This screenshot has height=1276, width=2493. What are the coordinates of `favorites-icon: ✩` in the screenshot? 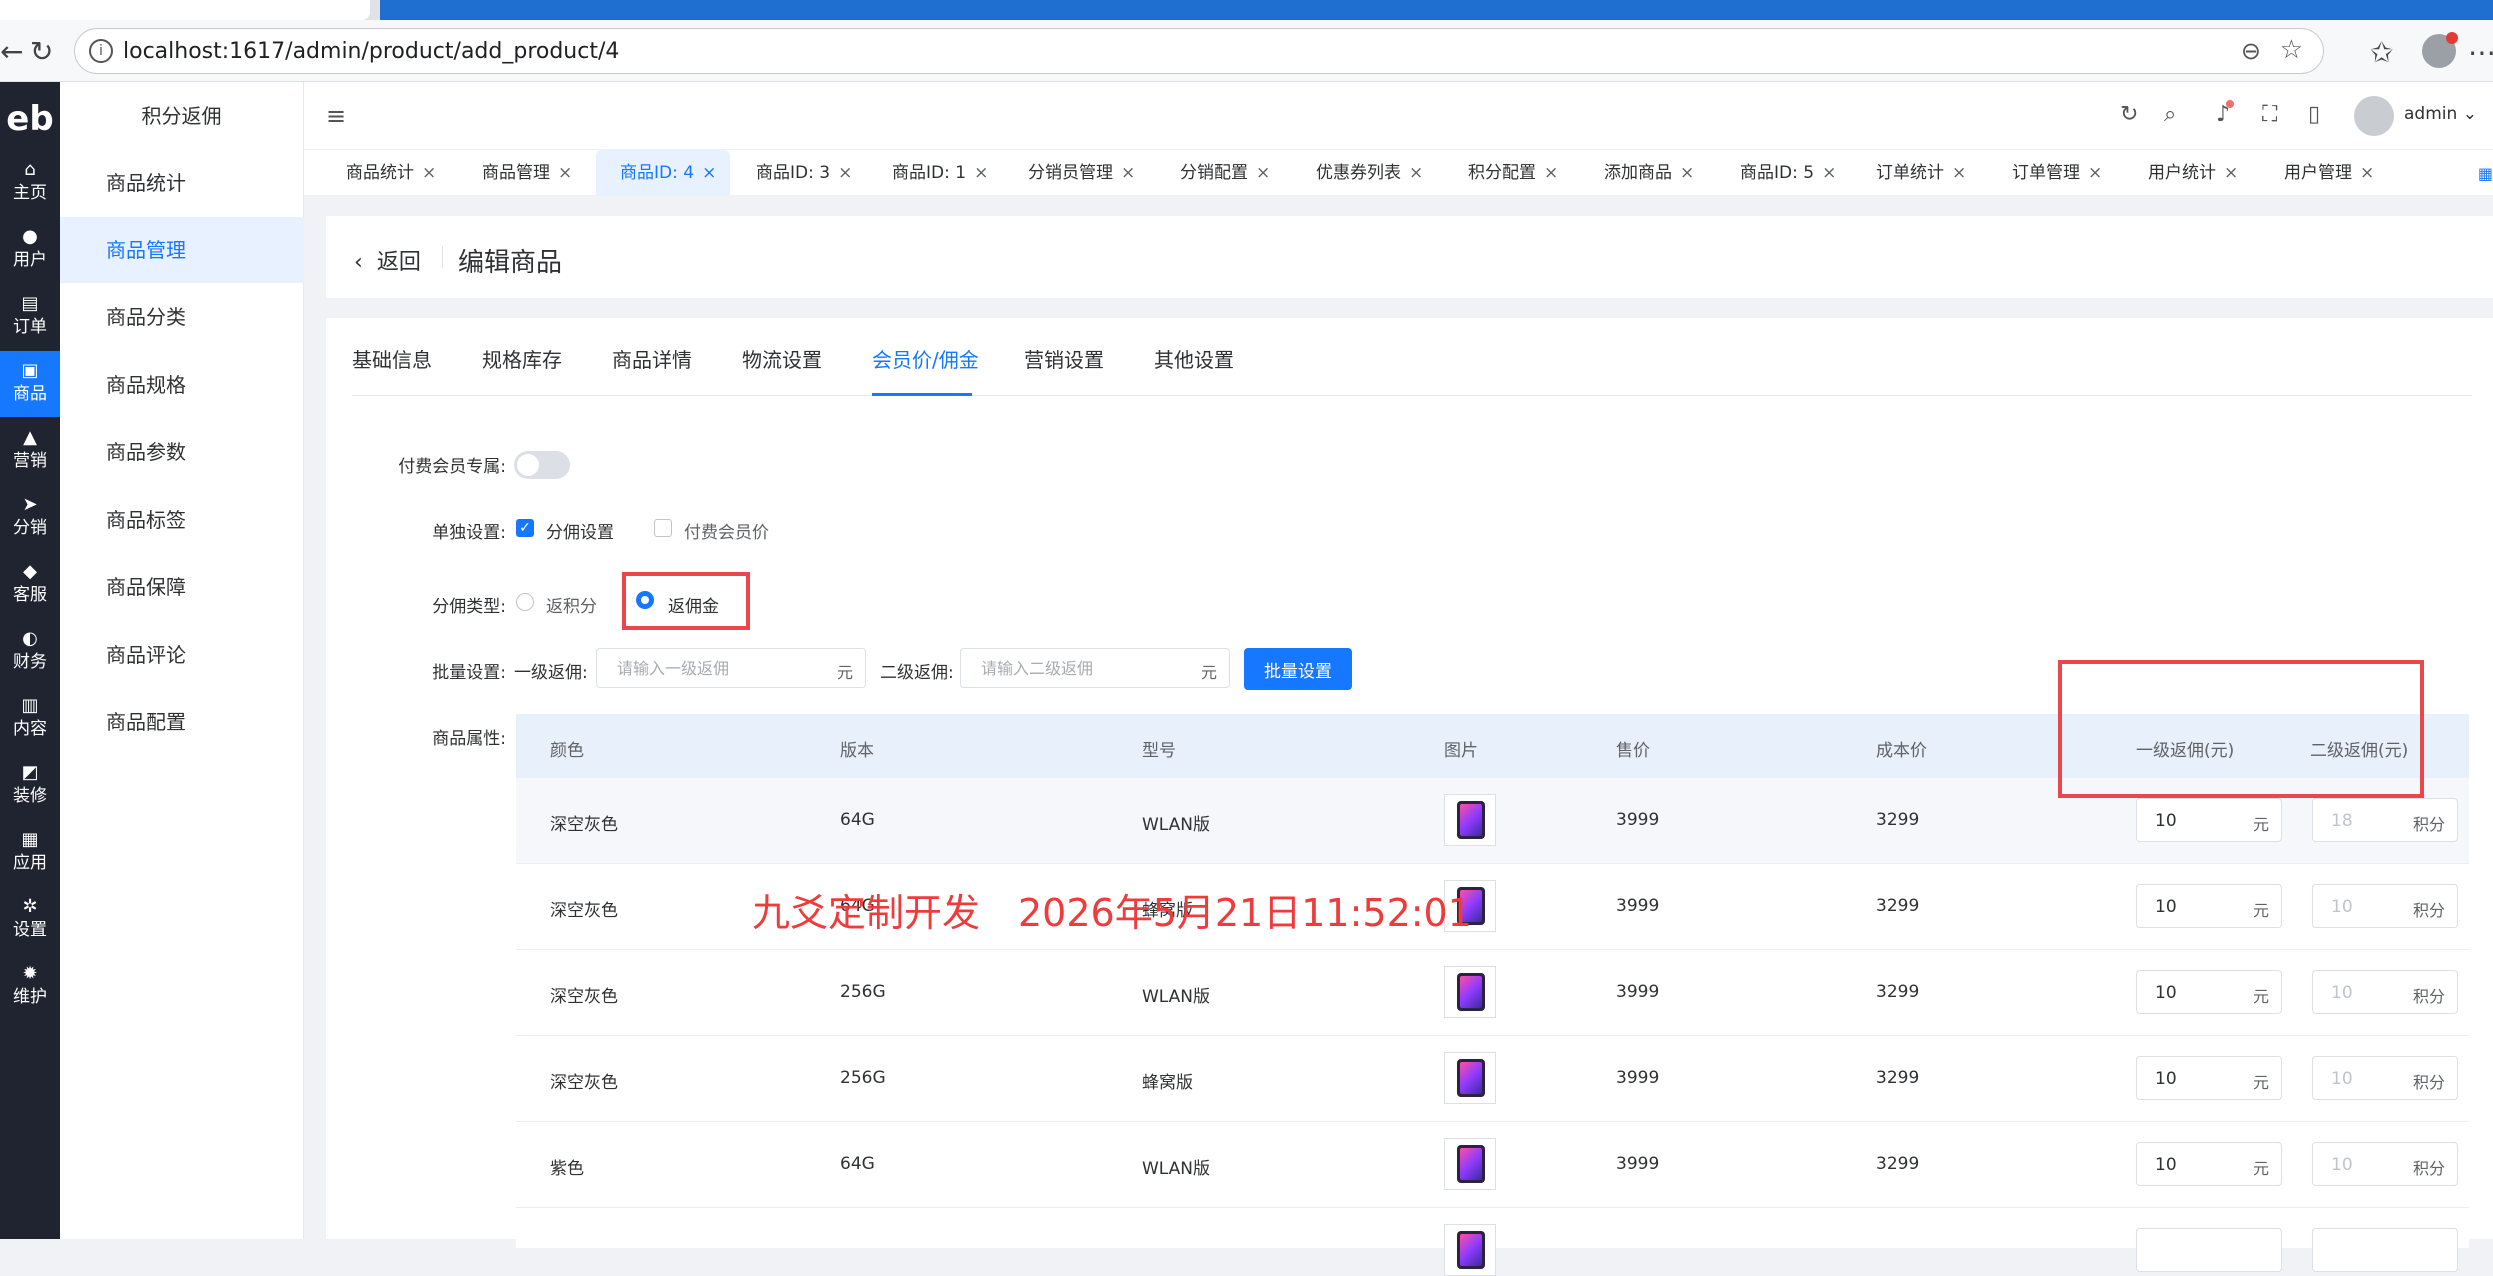 It's located at (2381, 52).